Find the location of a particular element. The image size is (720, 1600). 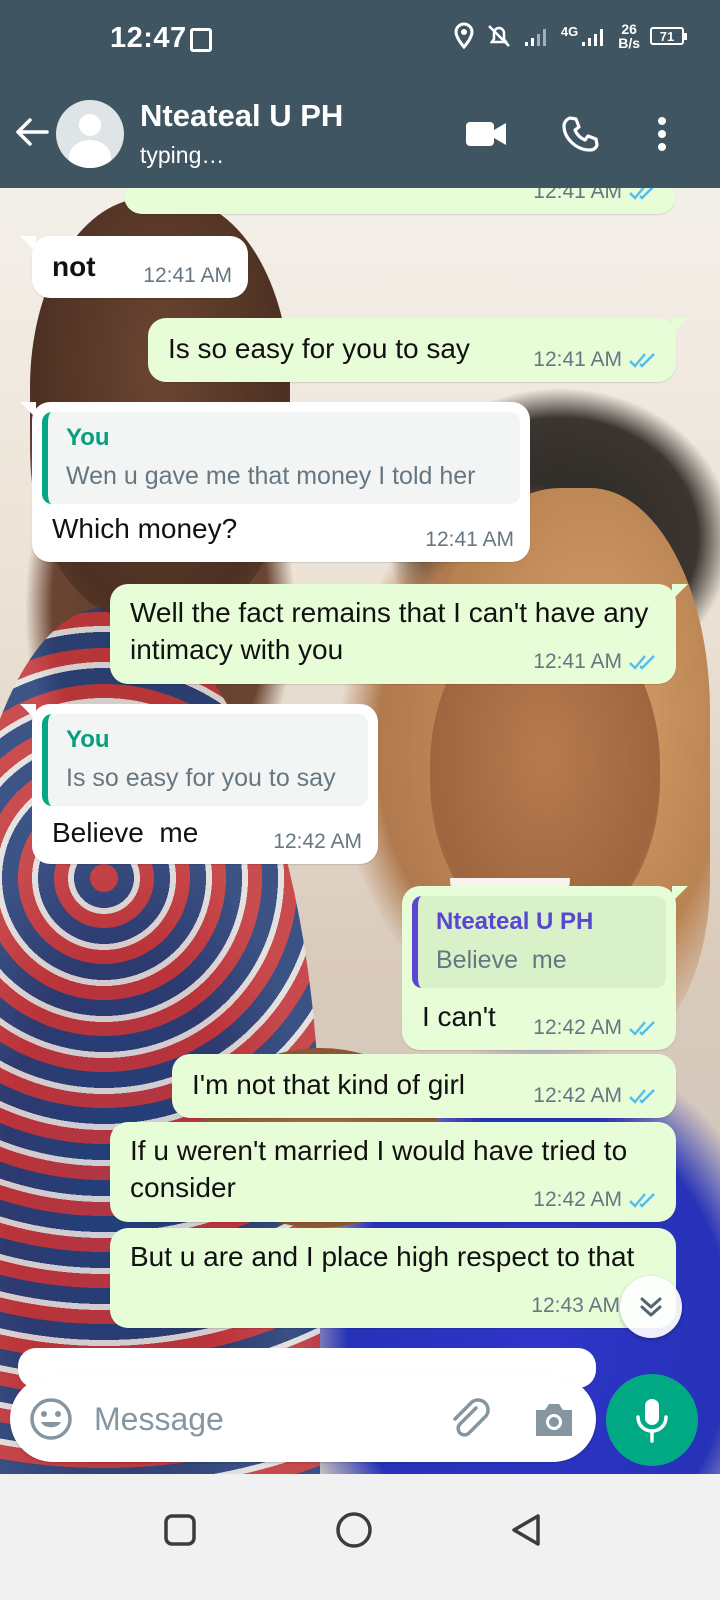

voice-message-button is located at coordinates (652, 1420).